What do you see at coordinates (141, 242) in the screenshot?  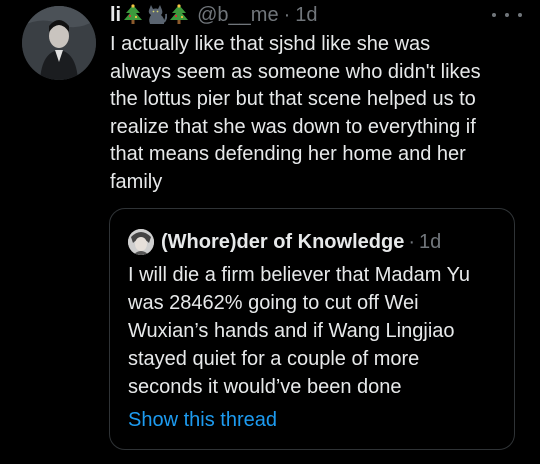 I see `quoted-user-avatar` at bounding box center [141, 242].